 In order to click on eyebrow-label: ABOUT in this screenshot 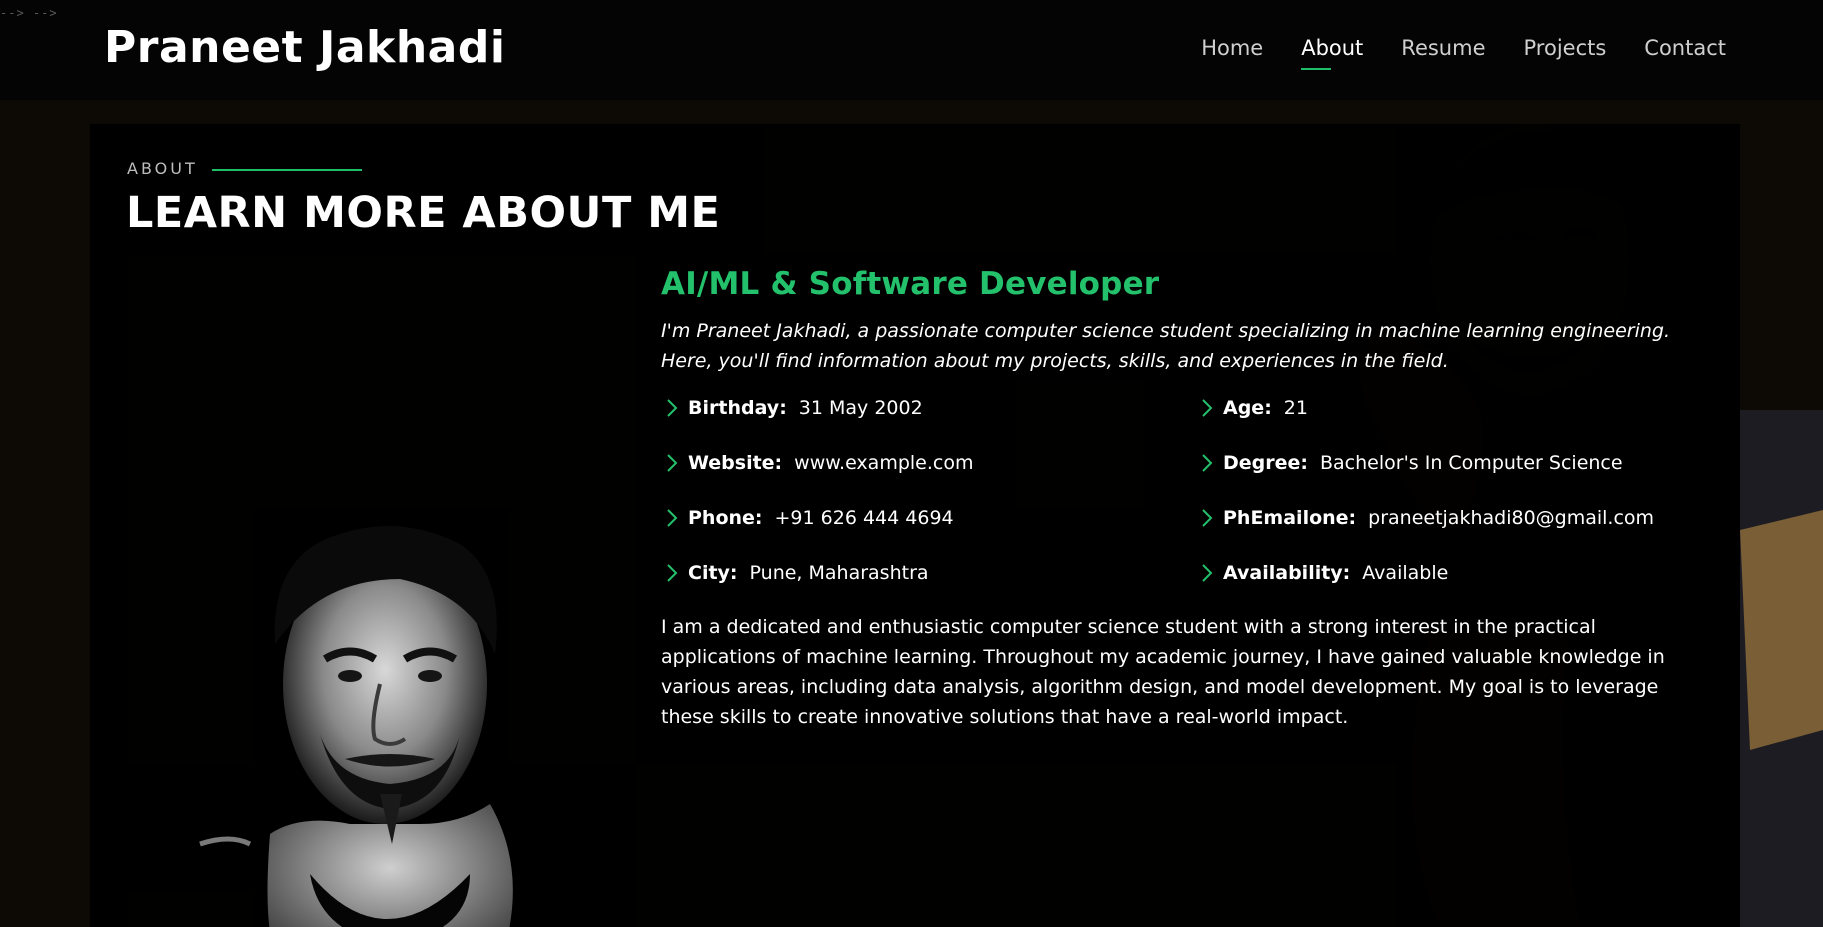, I will do `click(162, 168)`.